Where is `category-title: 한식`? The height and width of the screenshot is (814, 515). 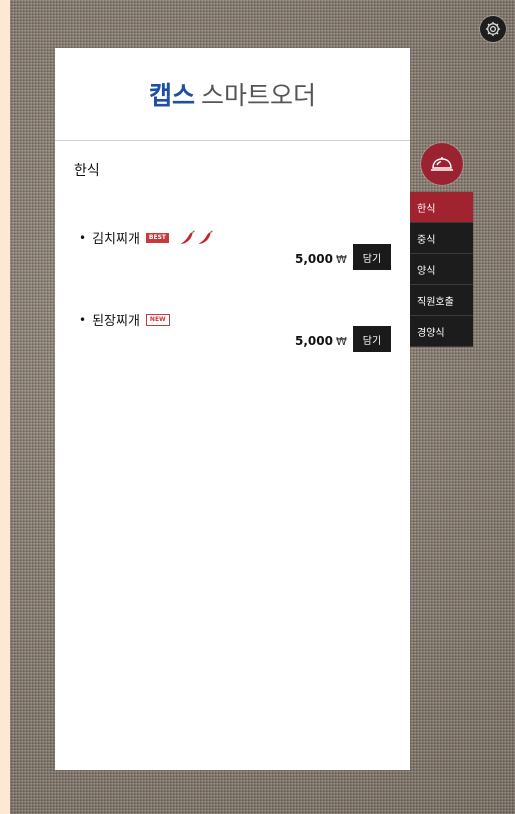
category-title: 한식 is located at coordinates (87, 171).